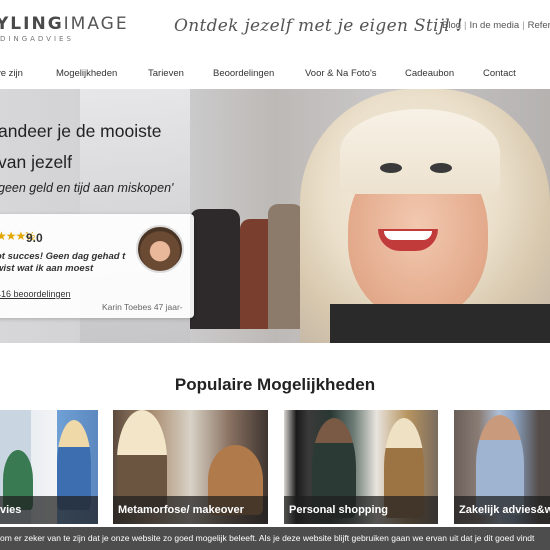 The height and width of the screenshot is (550, 550). What do you see at coordinates (361, 510) in the screenshot?
I see `service-card-label: Personal shopping` at bounding box center [361, 510].